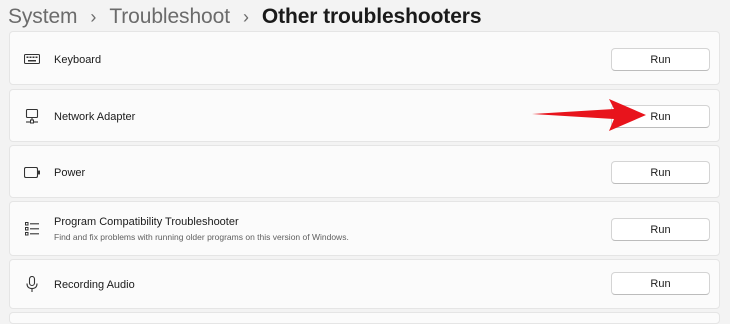 The width and height of the screenshot is (730, 324). Describe the element at coordinates (32, 172) in the screenshot. I see `battery-icon` at that location.